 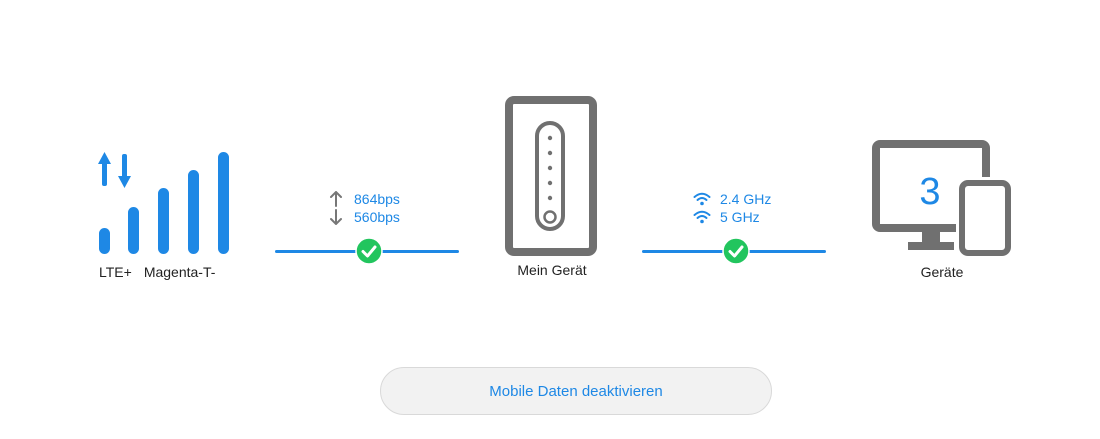 I want to click on upload-rate: 864bps, so click(x=377, y=199).